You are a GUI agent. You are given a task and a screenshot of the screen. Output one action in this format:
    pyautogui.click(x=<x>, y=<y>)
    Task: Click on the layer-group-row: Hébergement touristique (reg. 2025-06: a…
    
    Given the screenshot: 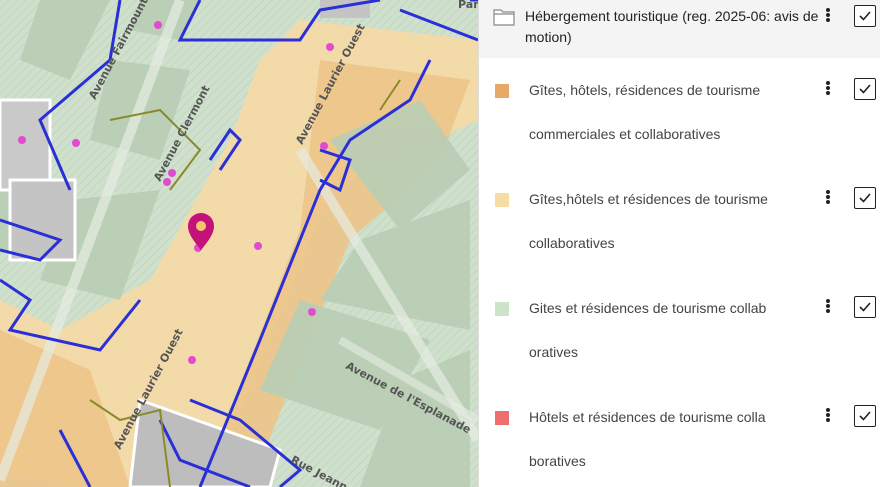 What is the action you would take?
    pyautogui.click(x=679, y=29)
    